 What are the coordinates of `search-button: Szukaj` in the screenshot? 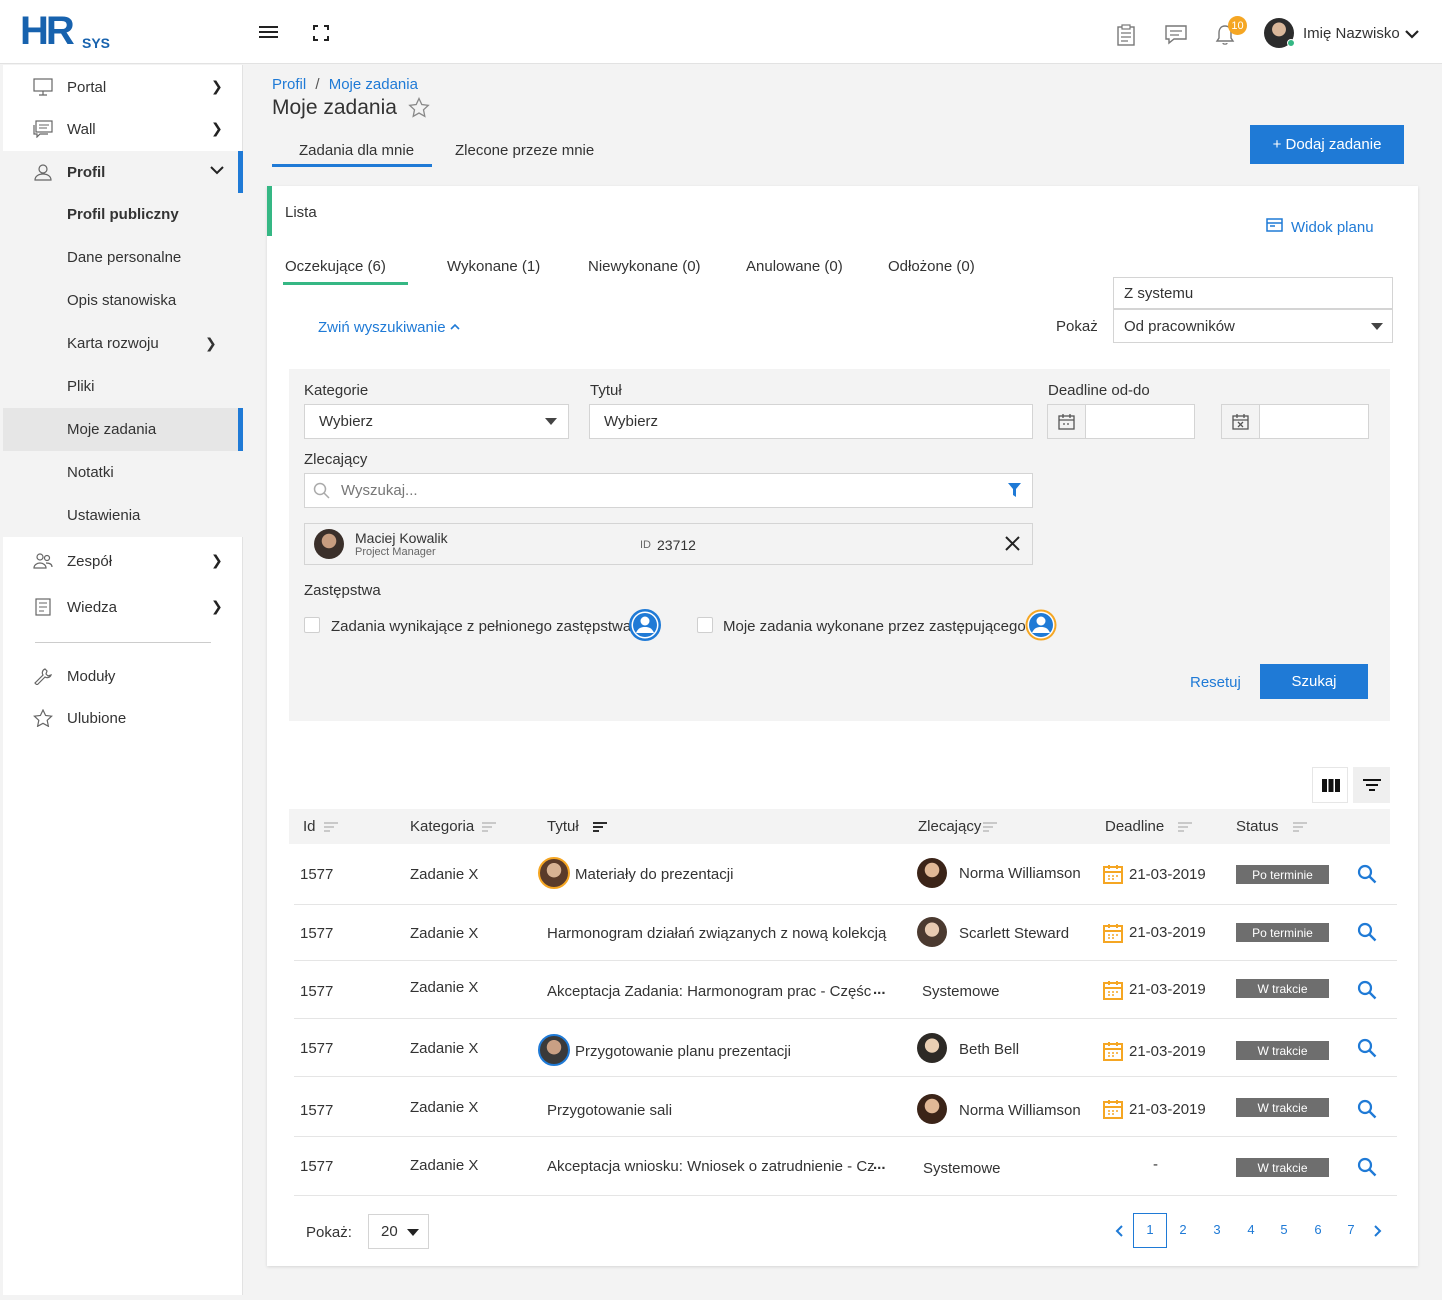 It's located at (1314, 681).